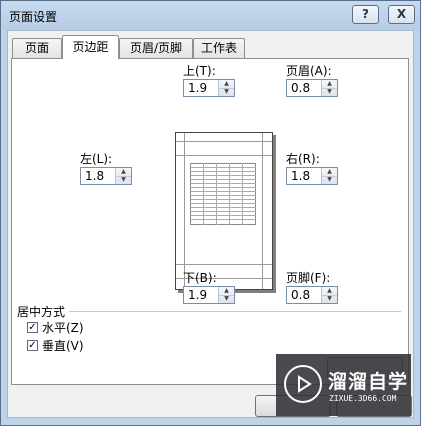 The width and height of the screenshot is (421, 426). I want to click on tab-header-footer: 页眉/页脚, so click(156, 48).